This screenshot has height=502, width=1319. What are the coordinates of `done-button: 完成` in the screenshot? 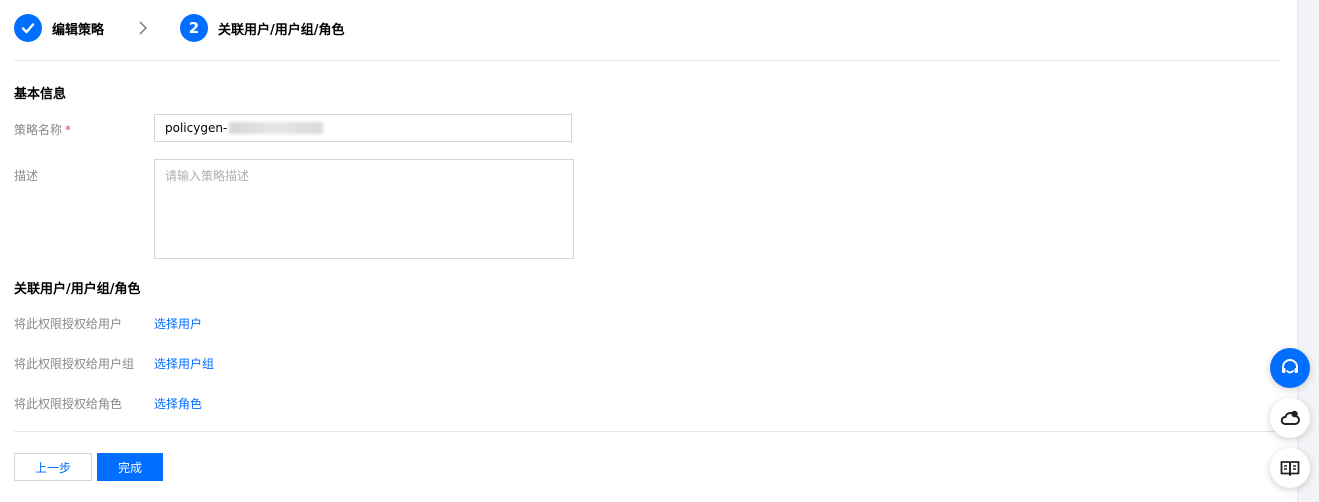 It's located at (130, 467).